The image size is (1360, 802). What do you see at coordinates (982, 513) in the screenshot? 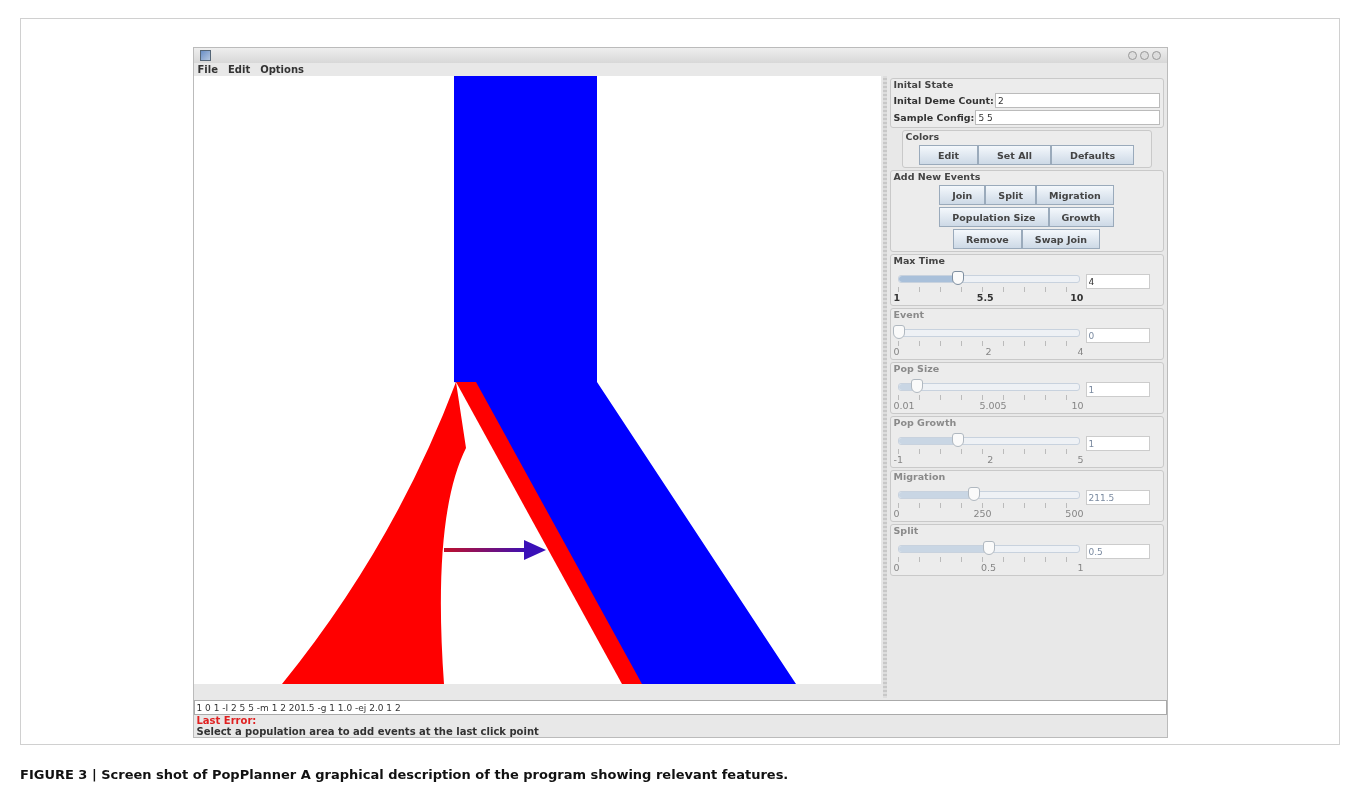
I see `tick-label: 250` at bounding box center [982, 513].